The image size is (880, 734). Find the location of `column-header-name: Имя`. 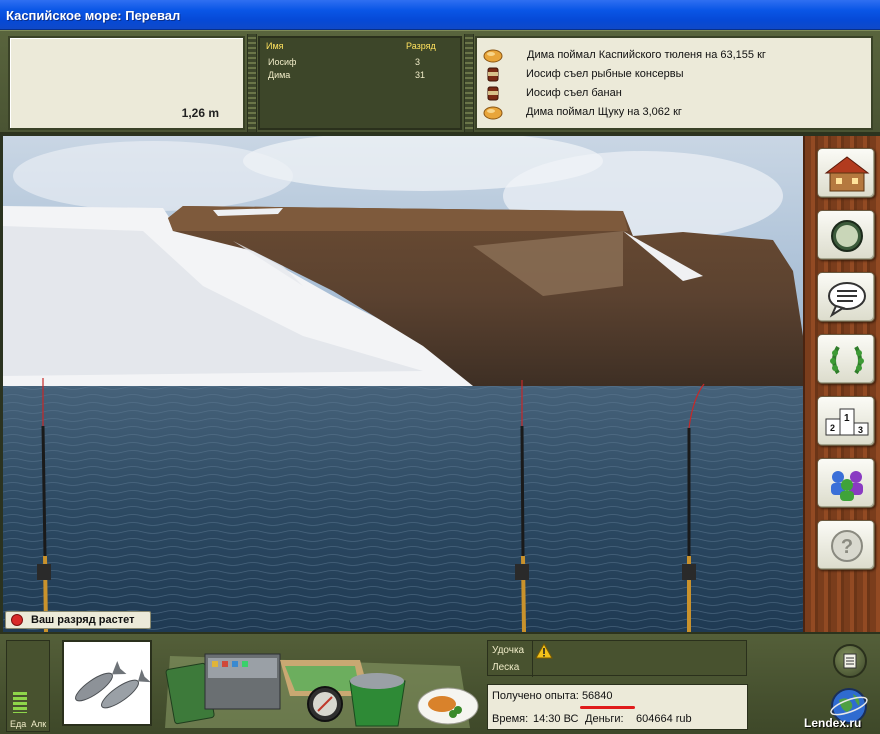

column-header-name: Имя is located at coordinates (275, 46).